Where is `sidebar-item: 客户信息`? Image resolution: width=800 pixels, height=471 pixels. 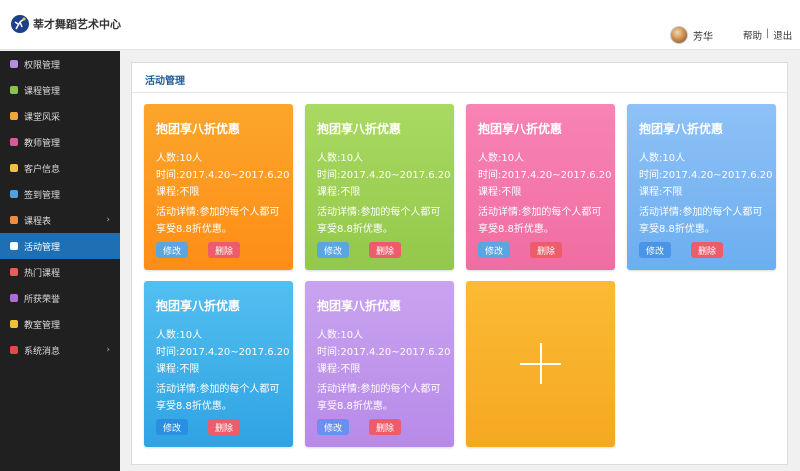 sidebar-item: 客户信息 is located at coordinates (60, 168).